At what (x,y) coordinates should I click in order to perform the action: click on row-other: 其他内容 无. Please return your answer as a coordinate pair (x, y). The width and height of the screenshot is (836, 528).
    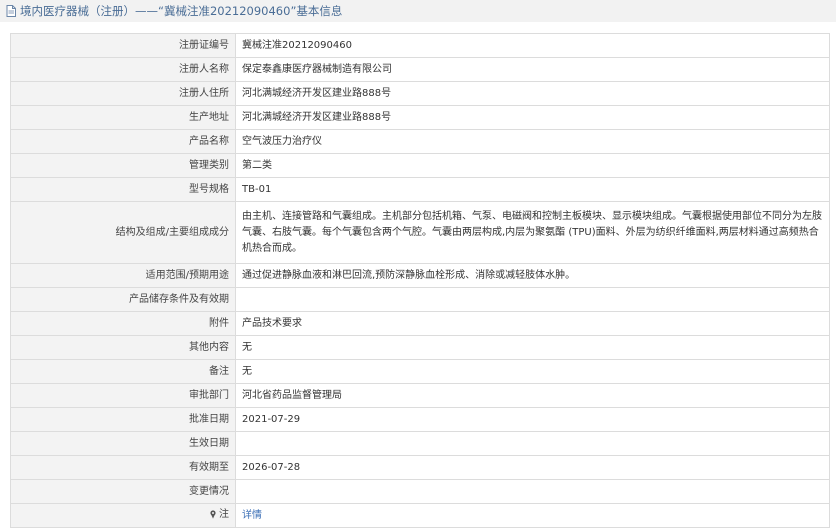
    Looking at the image, I should click on (420, 347).